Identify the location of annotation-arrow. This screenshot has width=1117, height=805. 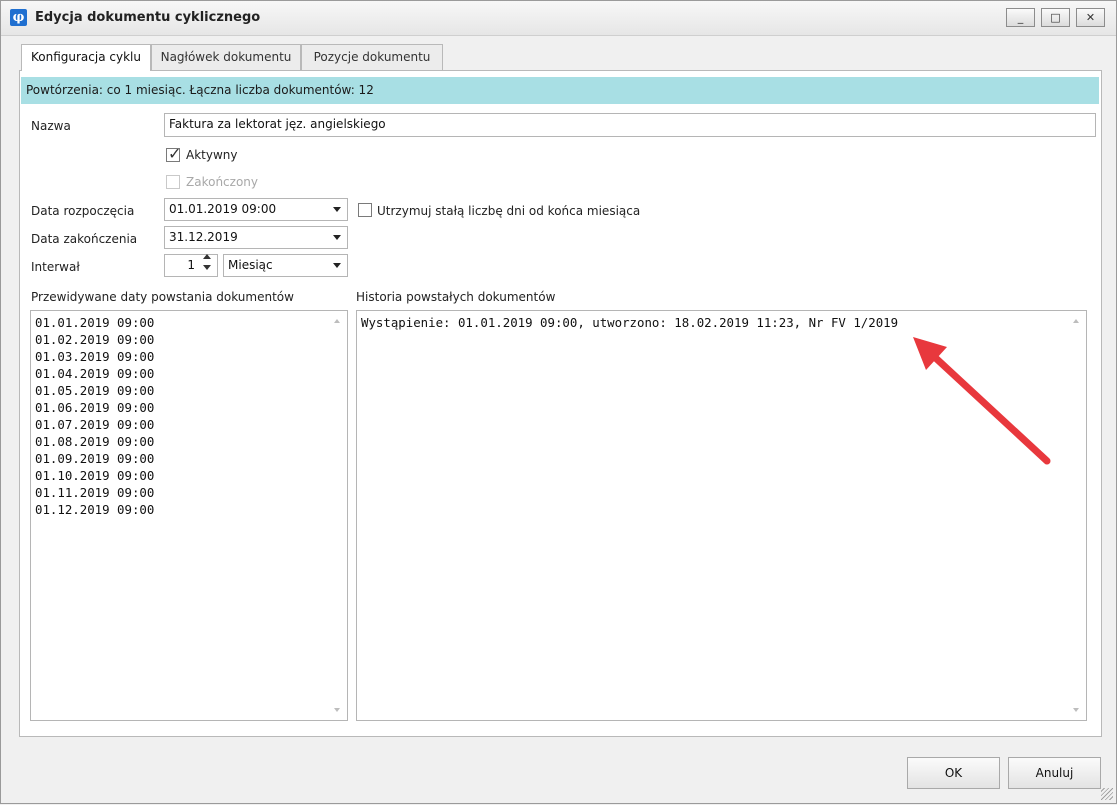
(982, 401).